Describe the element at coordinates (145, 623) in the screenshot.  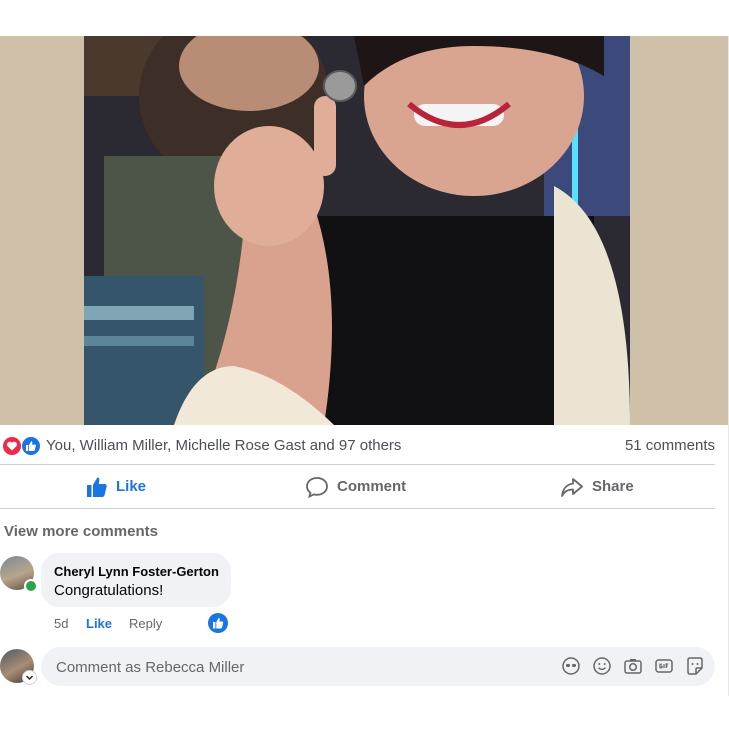
I see `comment-reply-link: Reply` at that location.